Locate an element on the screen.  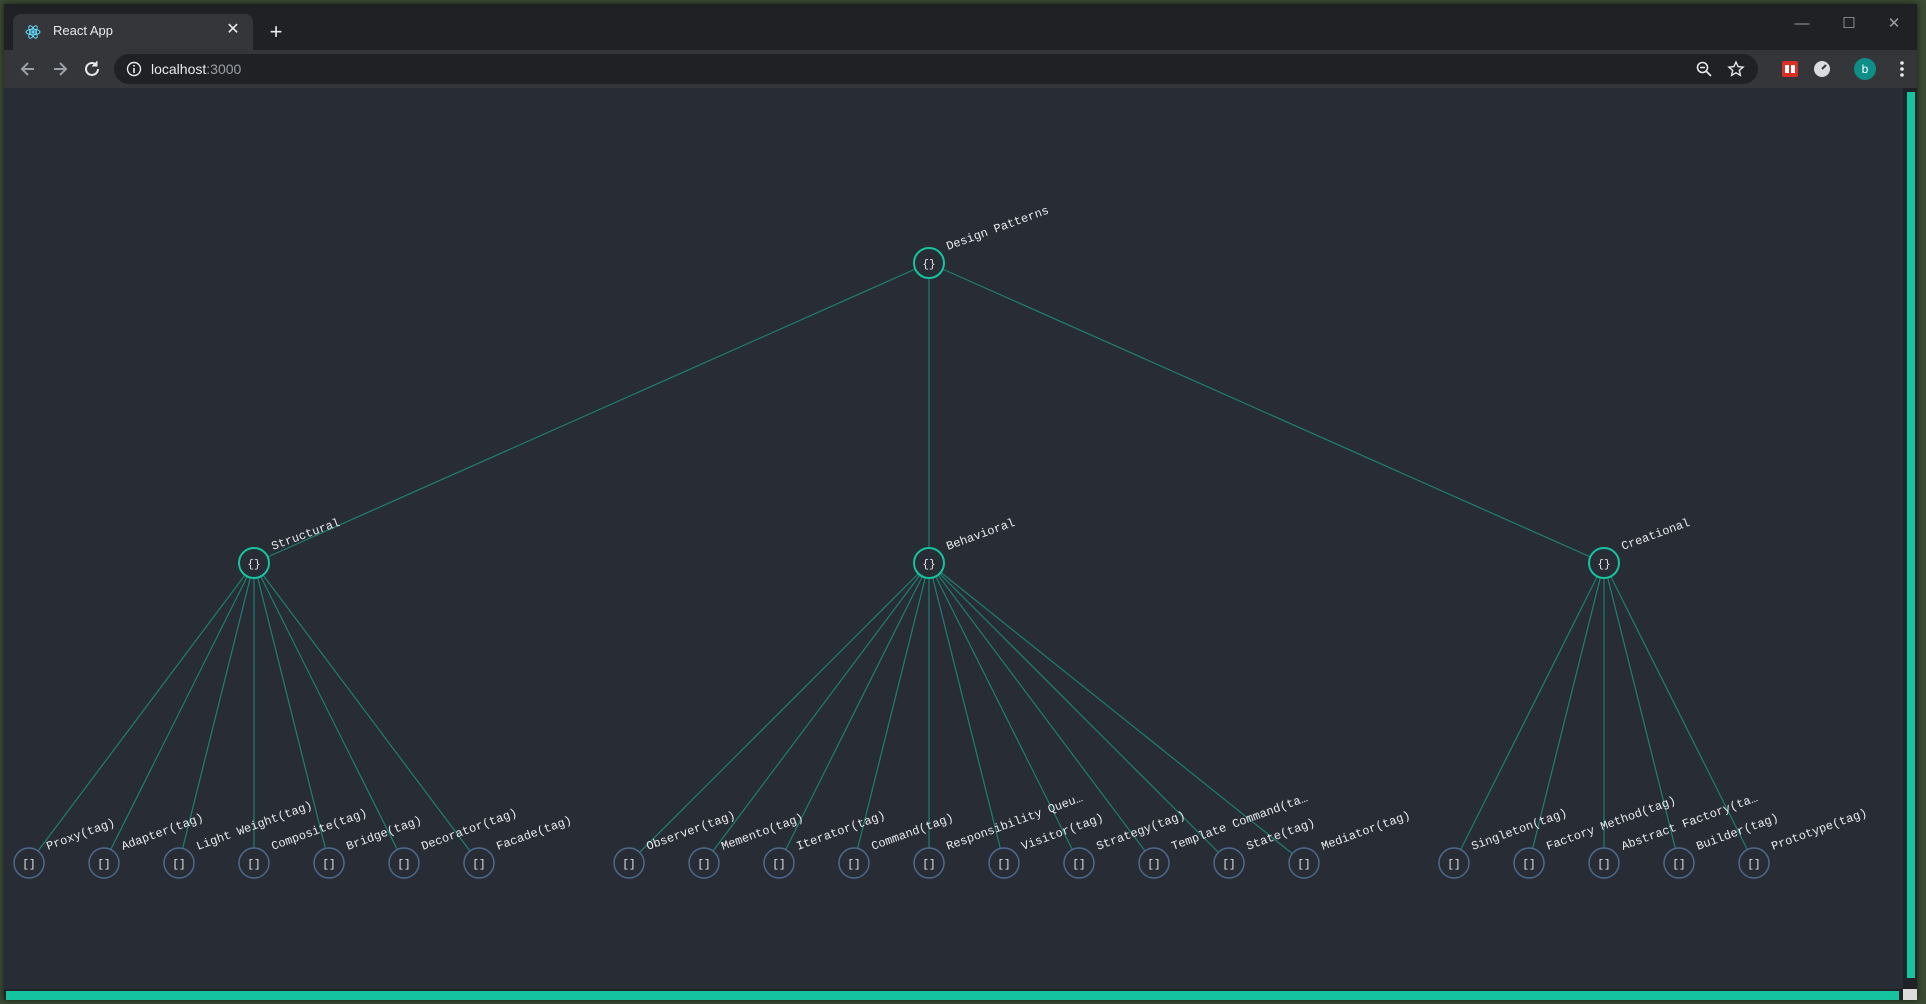
leaf-node-state-tag-glyph: [] is located at coordinates (1228, 865).